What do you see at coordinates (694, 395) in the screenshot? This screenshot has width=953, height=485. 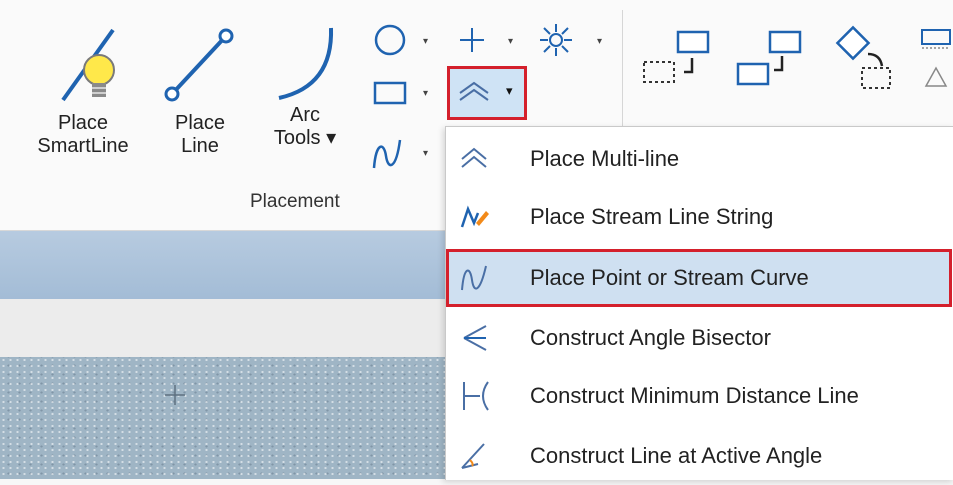 I see `menu-item-label: Construct Minimum Distance Line` at bounding box center [694, 395].